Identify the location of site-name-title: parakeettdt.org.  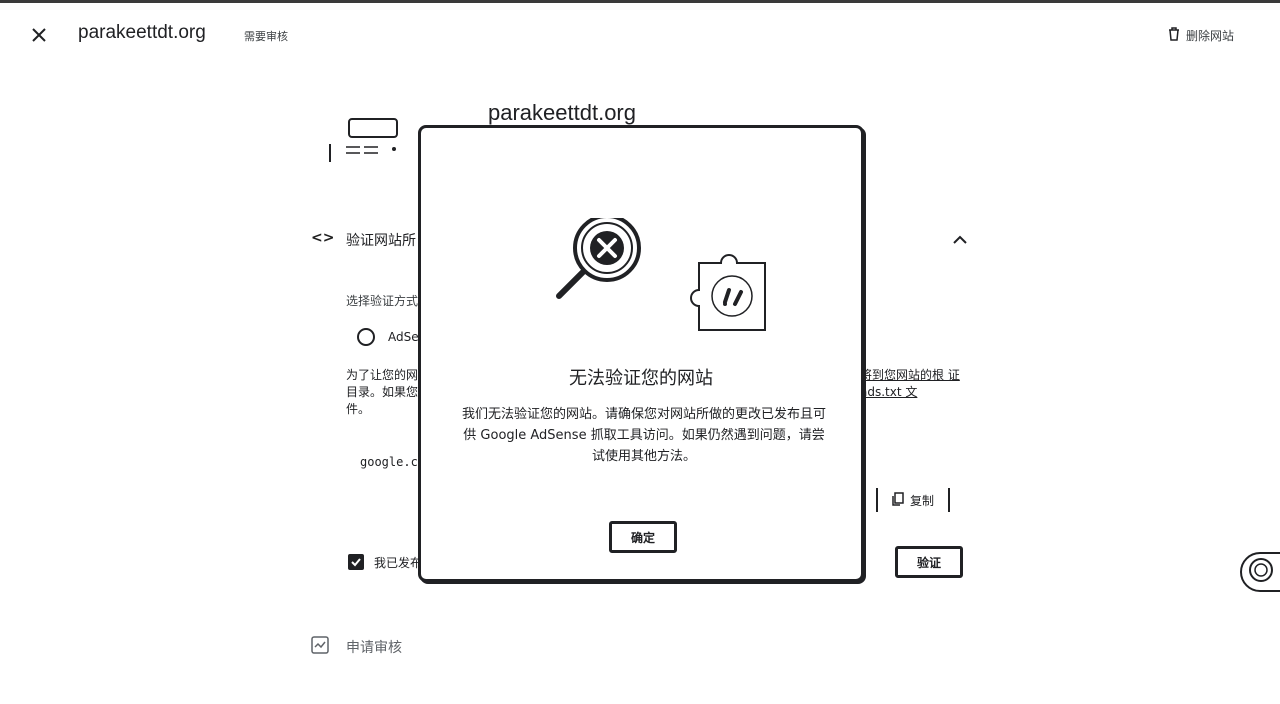
(142, 32).